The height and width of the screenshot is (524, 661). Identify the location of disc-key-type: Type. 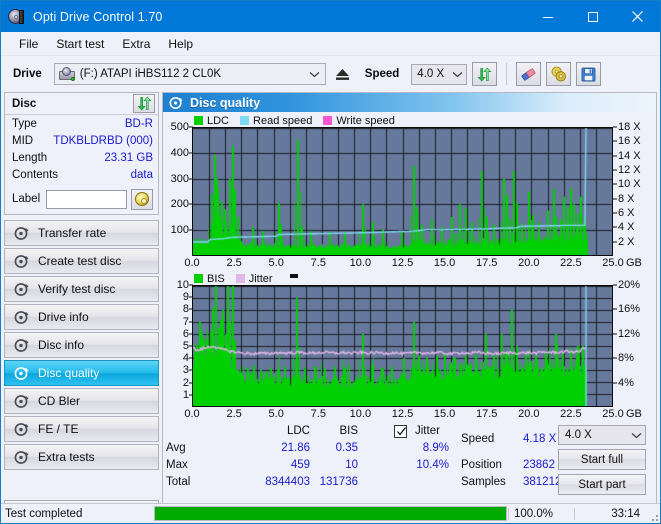
(24, 124).